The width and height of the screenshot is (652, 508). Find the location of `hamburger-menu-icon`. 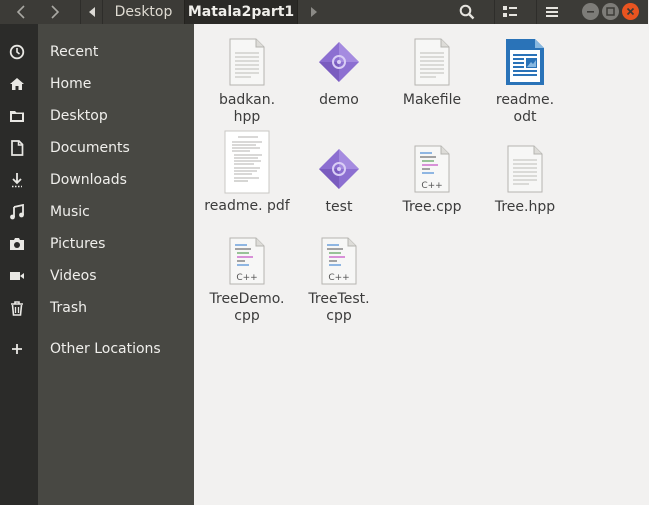

hamburger-menu-icon is located at coordinates (551, 12).